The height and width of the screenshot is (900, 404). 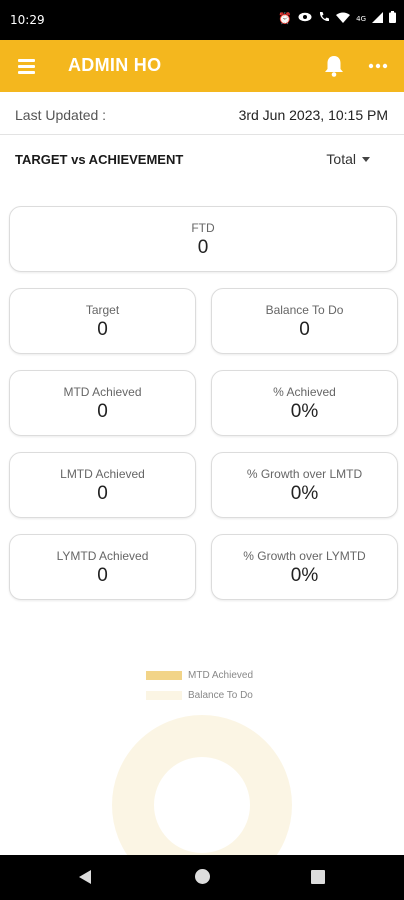 I want to click on legend-item-balance: Balance To Do, so click(x=199, y=695).